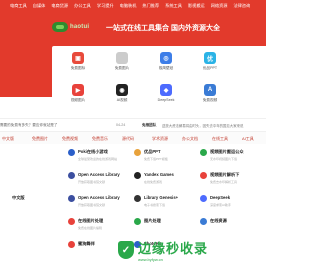 The image size is (320, 275). What do you see at coordinates (126, 250) in the screenshot?
I see `shield-icon: ✓` at bounding box center [126, 250].